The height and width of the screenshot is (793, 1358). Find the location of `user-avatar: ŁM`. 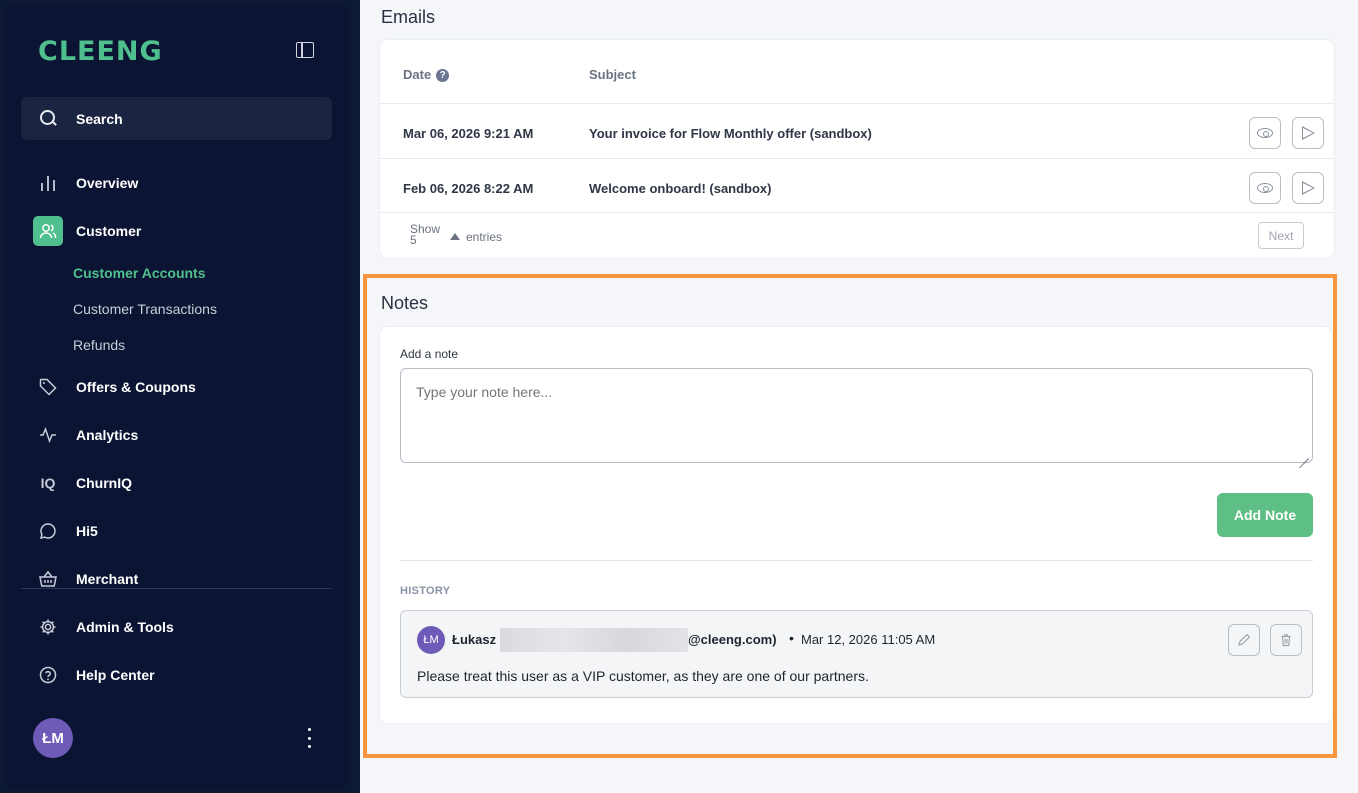

user-avatar: ŁM is located at coordinates (53, 738).